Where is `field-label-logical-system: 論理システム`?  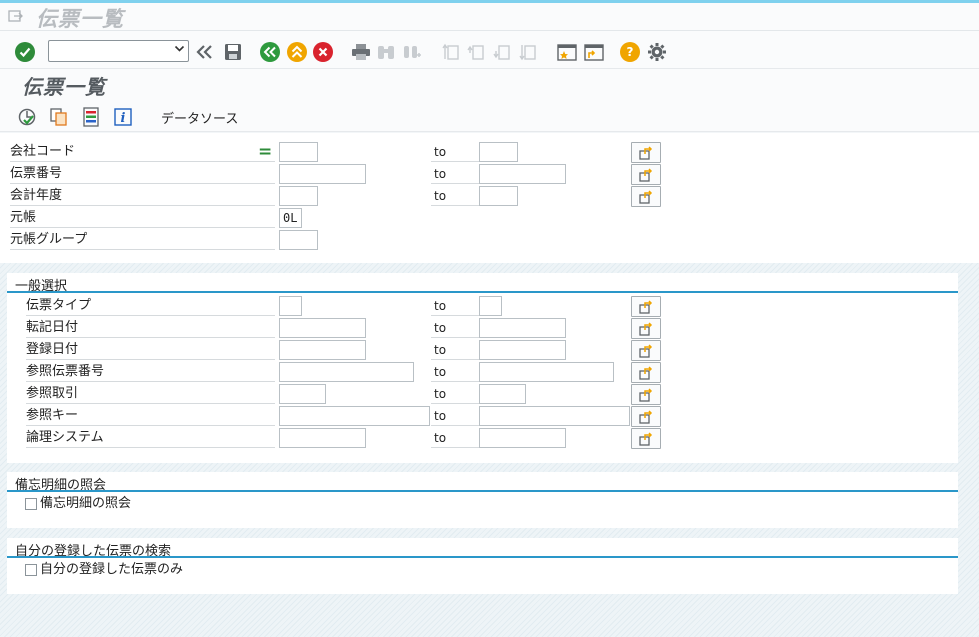
field-label-logical-system: 論理システム is located at coordinates (150, 438).